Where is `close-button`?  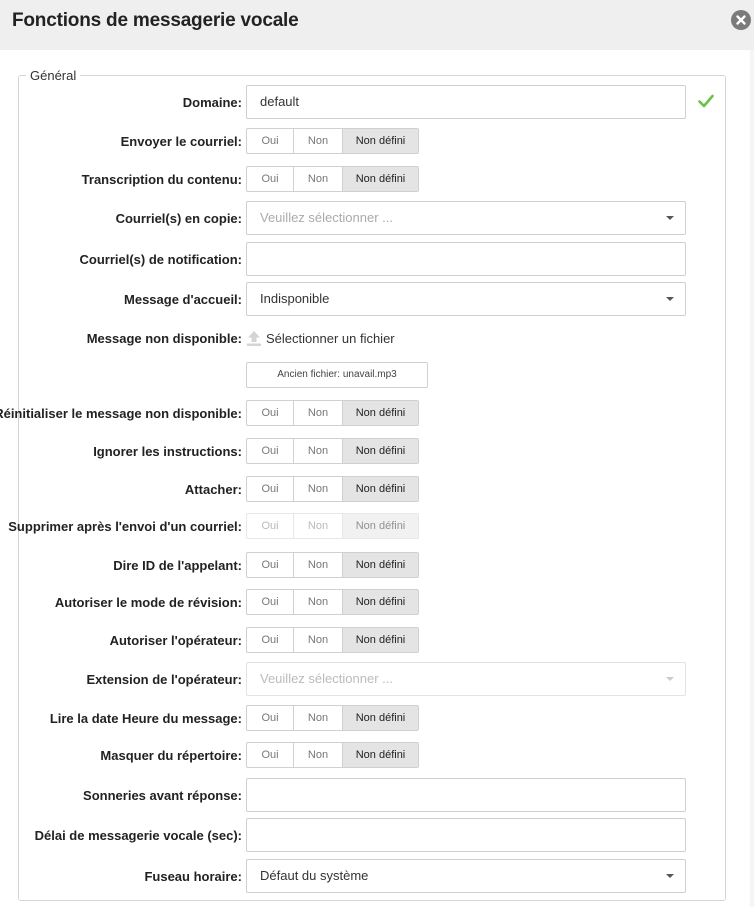
close-button is located at coordinates (741, 20).